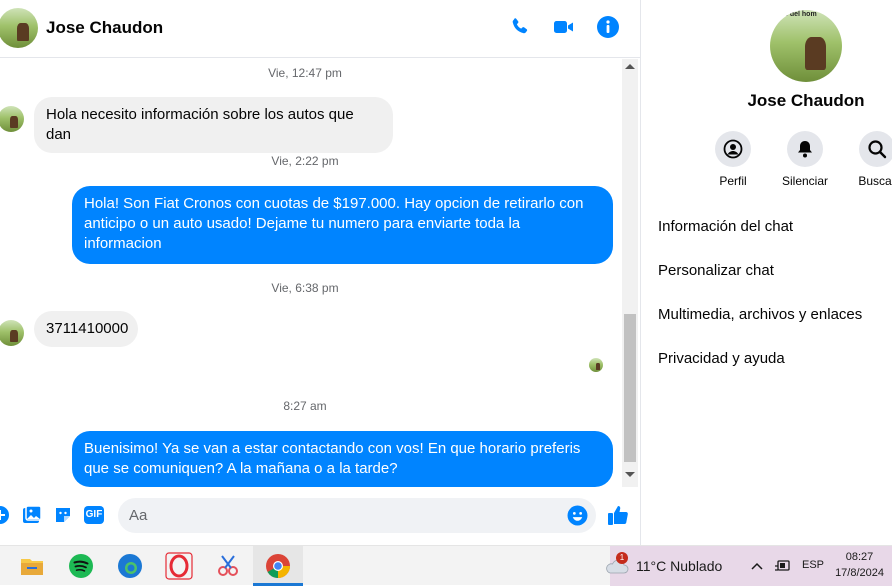  I want to click on gif-button: GIF, so click(94, 515).